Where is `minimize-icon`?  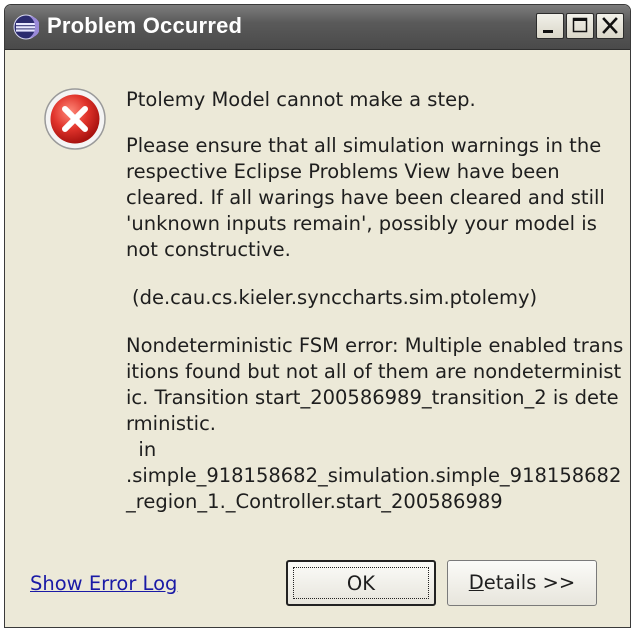 minimize-icon is located at coordinates (548, 31).